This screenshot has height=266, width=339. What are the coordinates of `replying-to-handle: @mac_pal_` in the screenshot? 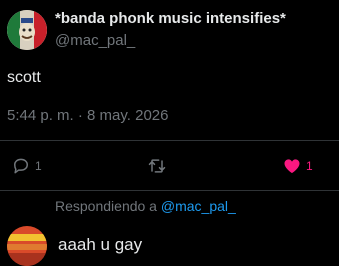 It's located at (198, 206).